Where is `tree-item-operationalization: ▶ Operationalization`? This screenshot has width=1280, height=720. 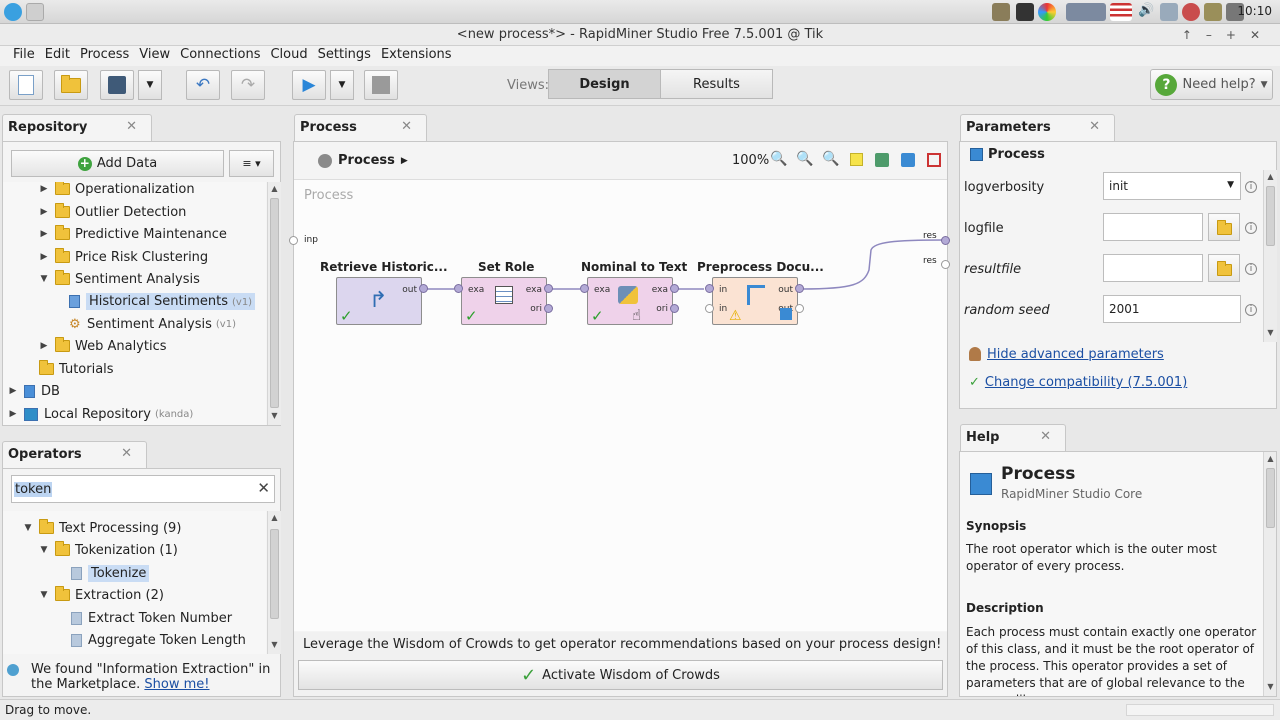
tree-item-operationalization: ▶ Operationalization is located at coordinates (117, 191).